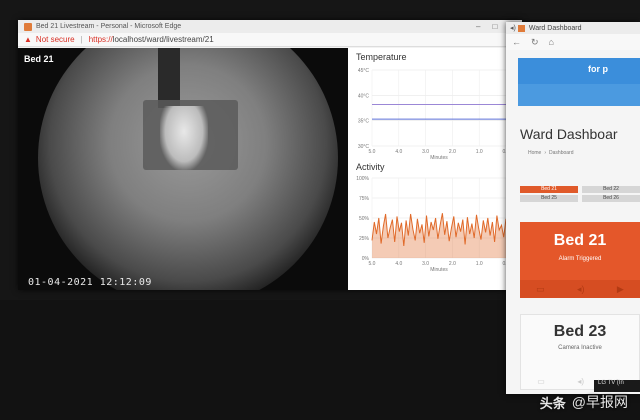 Image resolution: width=640 pixels, height=420 pixels. What do you see at coordinates (580, 348) in the screenshot?
I see `inactive-card-status: Camera Inactive` at bounding box center [580, 348].